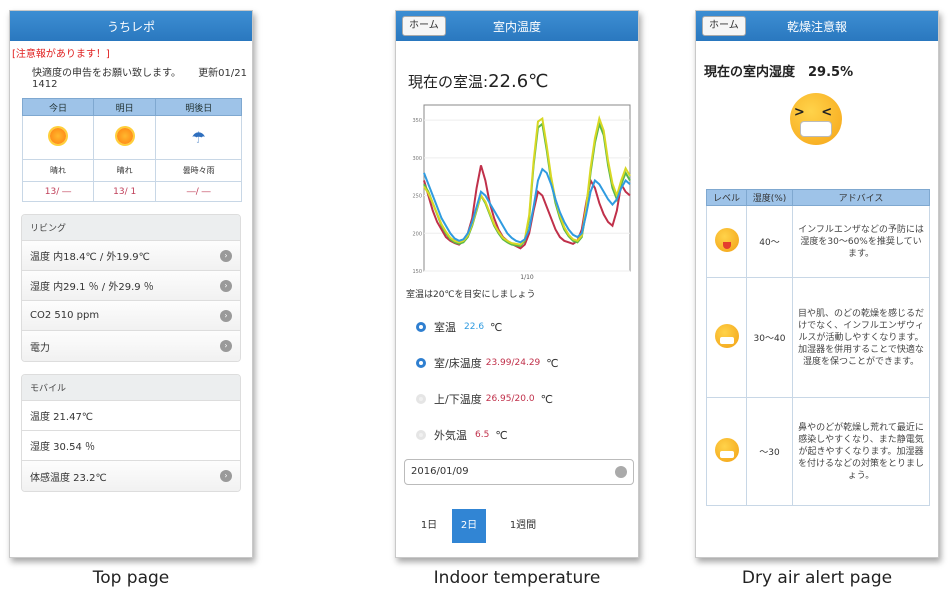 The height and width of the screenshot is (598, 948). Describe the element at coordinates (517, 578) in the screenshot. I see `caption-indoor-temperature: Indoor temperature` at that location.